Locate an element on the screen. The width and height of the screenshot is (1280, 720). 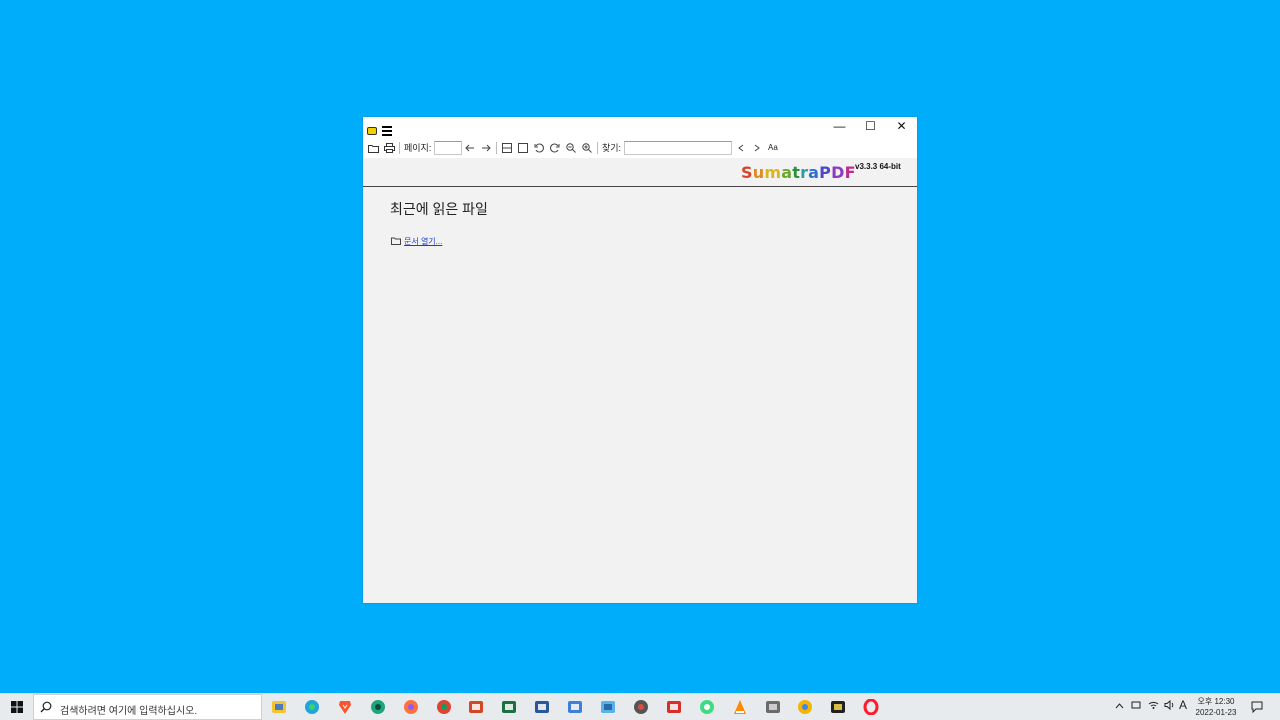
sumatra-app-icon is located at coordinates (372, 131).